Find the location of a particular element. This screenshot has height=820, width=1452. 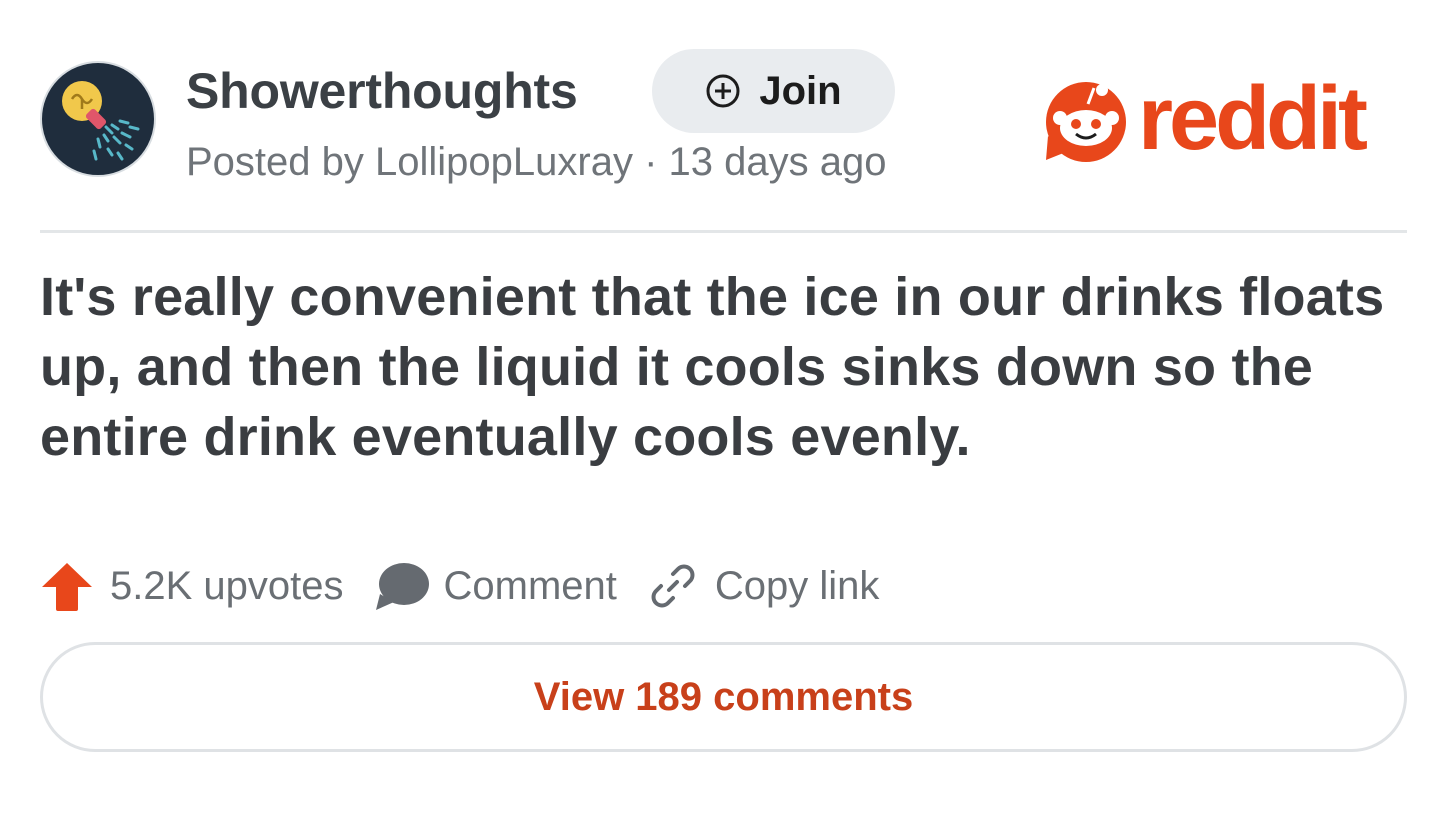

subreddit-name: Showerthoughts is located at coordinates (382, 91).